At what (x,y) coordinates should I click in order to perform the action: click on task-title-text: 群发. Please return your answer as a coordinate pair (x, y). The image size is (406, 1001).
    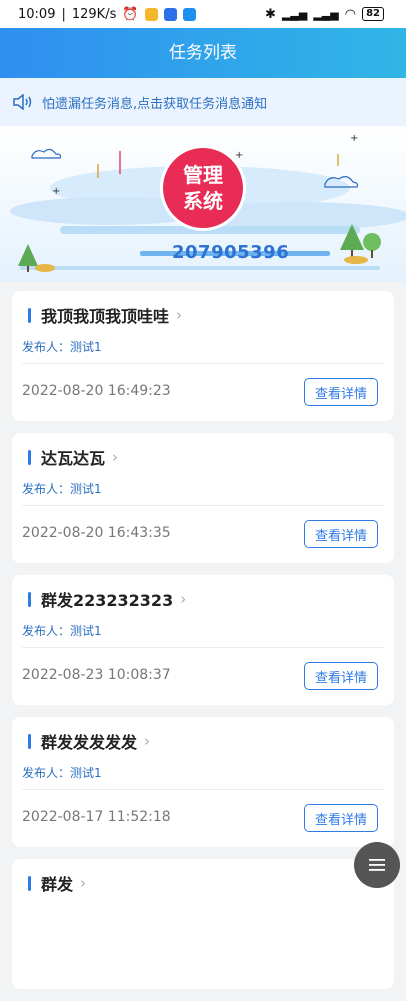
    Looking at the image, I should click on (57, 884).